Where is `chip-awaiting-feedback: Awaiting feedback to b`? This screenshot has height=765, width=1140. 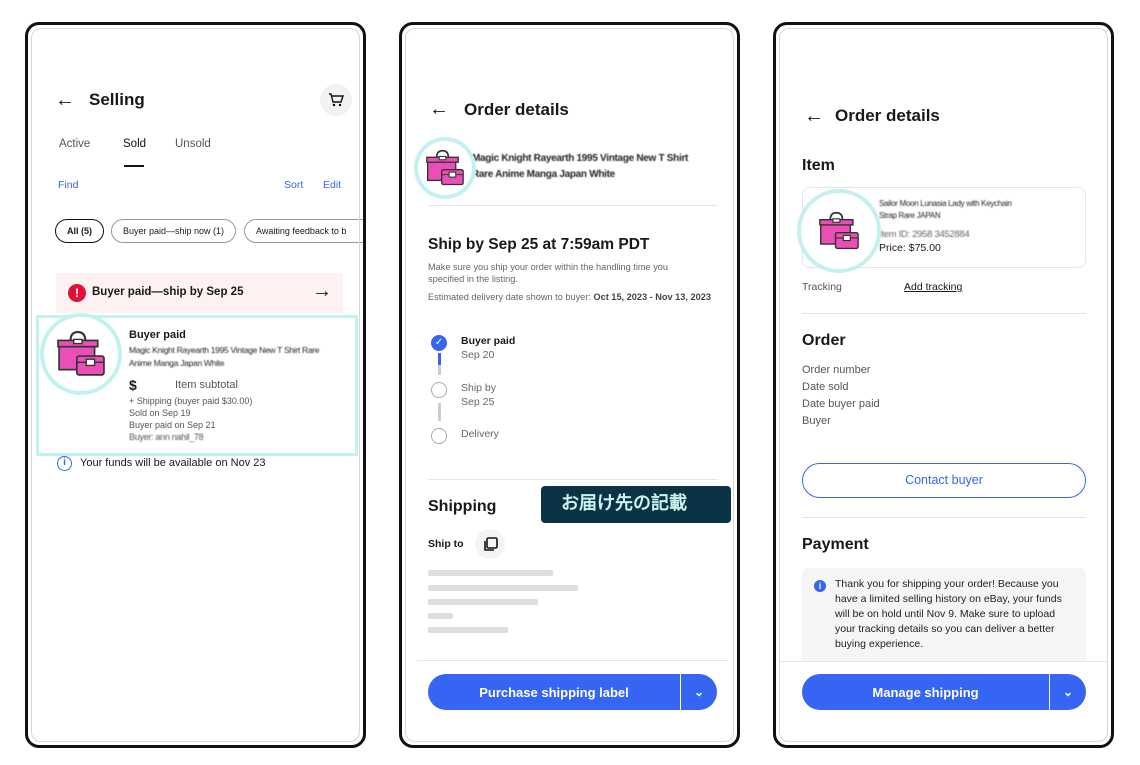 chip-awaiting-feedback: Awaiting feedback to b is located at coordinates (303, 231).